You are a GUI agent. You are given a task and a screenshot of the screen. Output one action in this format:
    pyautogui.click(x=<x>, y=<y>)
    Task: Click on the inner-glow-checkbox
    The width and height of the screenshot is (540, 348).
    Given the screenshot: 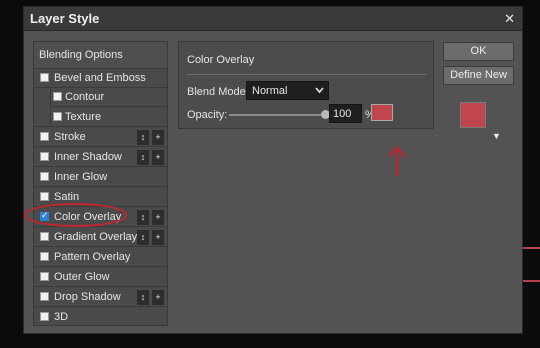 What is the action you would take?
    pyautogui.click(x=44, y=176)
    